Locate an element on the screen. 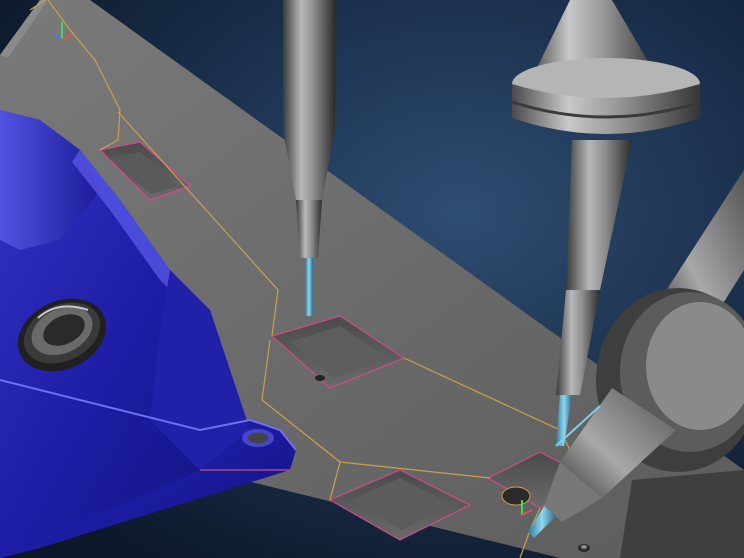  drill-hole is located at coordinates (516, 496).